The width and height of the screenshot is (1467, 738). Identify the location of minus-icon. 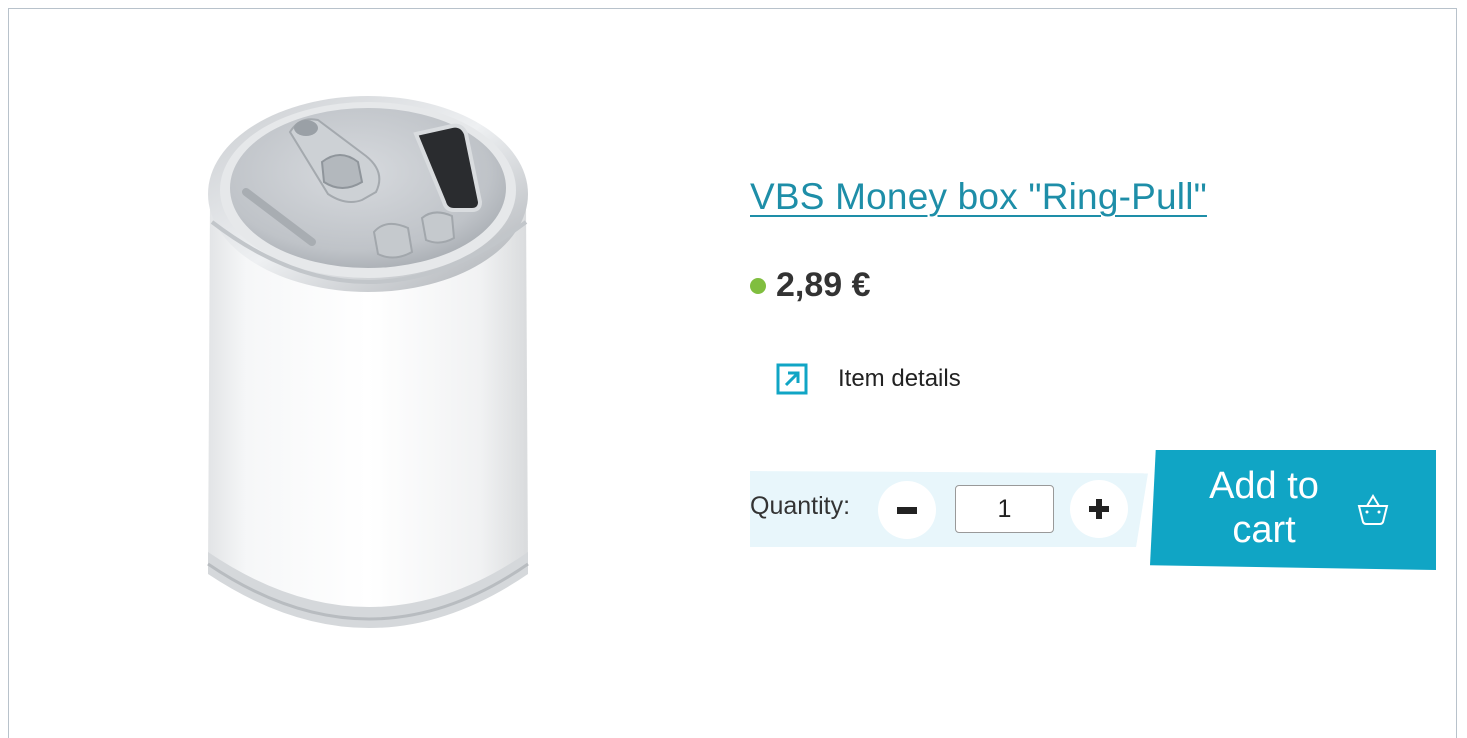
(907, 510).